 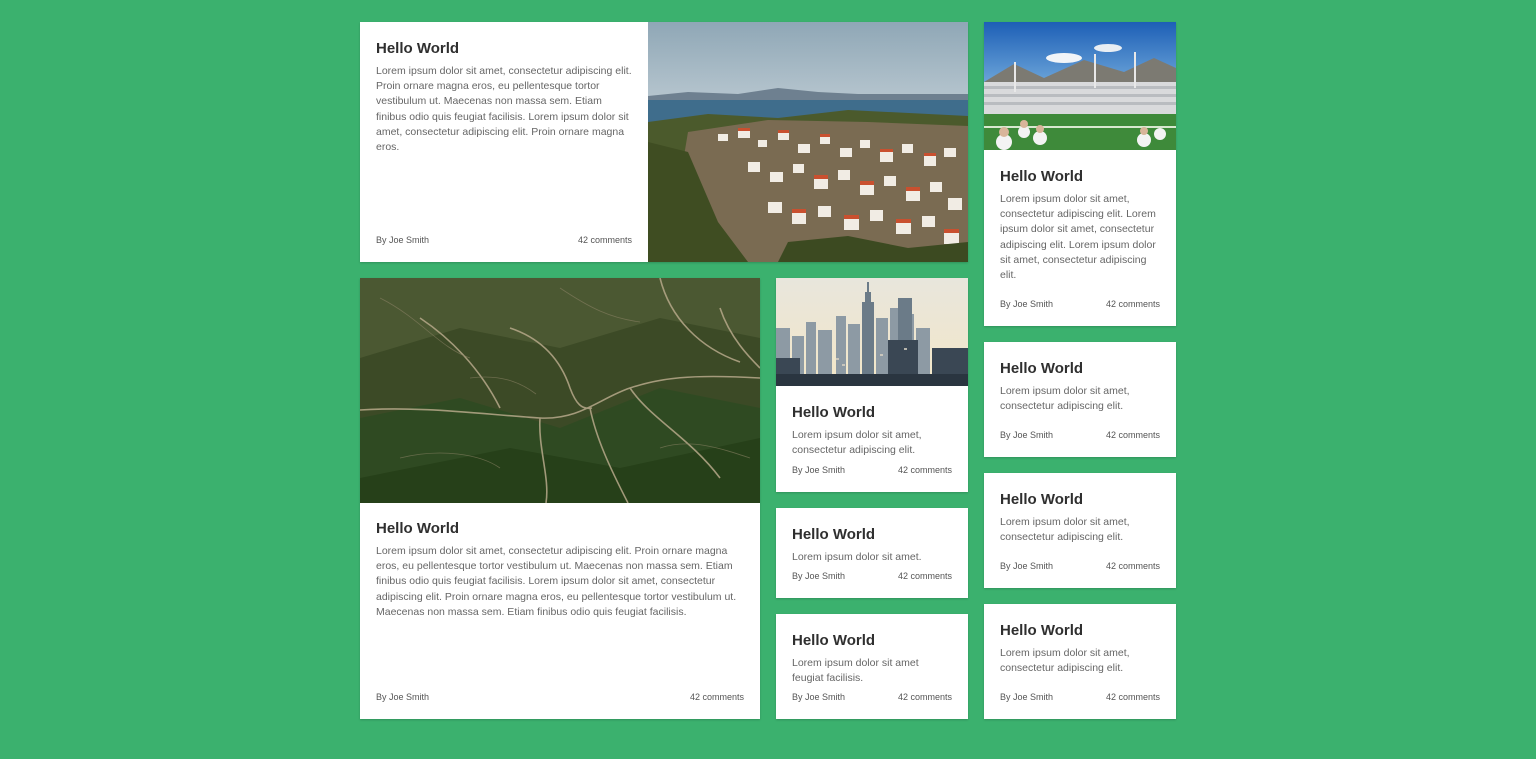 What do you see at coordinates (808, 142) in the screenshot?
I see `coastal-town-photo` at bounding box center [808, 142].